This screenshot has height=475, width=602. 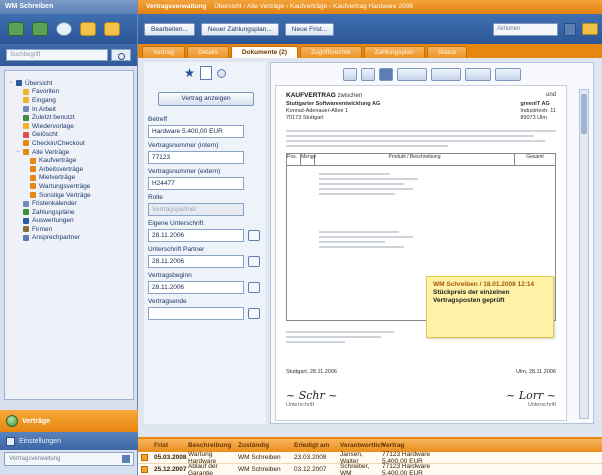 What do you see at coordinates (69, 441) in the screenshot?
I see `nav-section-settings: Einstellungen` at bounding box center [69, 441].